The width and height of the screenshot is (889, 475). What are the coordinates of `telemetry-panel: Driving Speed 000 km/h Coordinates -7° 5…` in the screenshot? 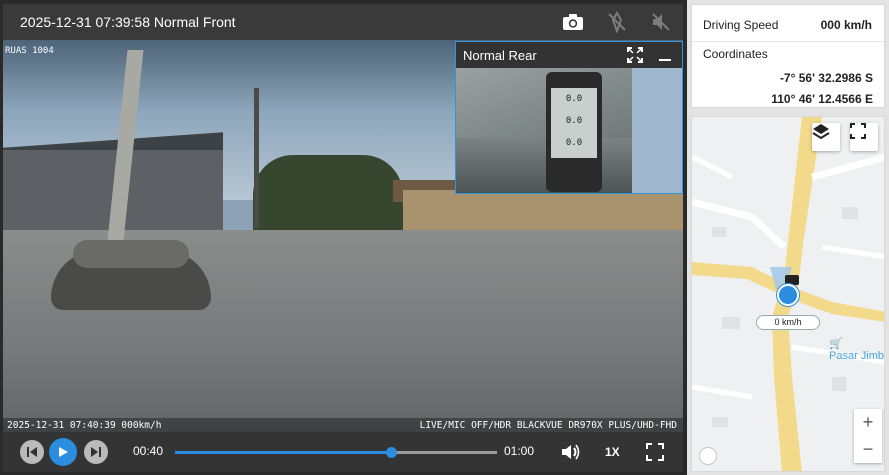 It's located at (788, 56).